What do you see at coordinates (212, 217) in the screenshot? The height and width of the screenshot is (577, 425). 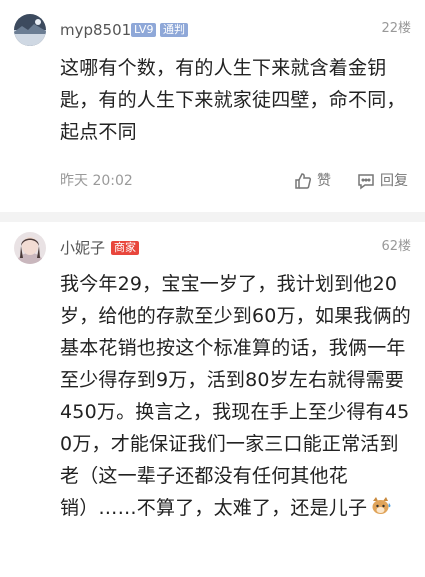 I see `divider` at bounding box center [212, 217].